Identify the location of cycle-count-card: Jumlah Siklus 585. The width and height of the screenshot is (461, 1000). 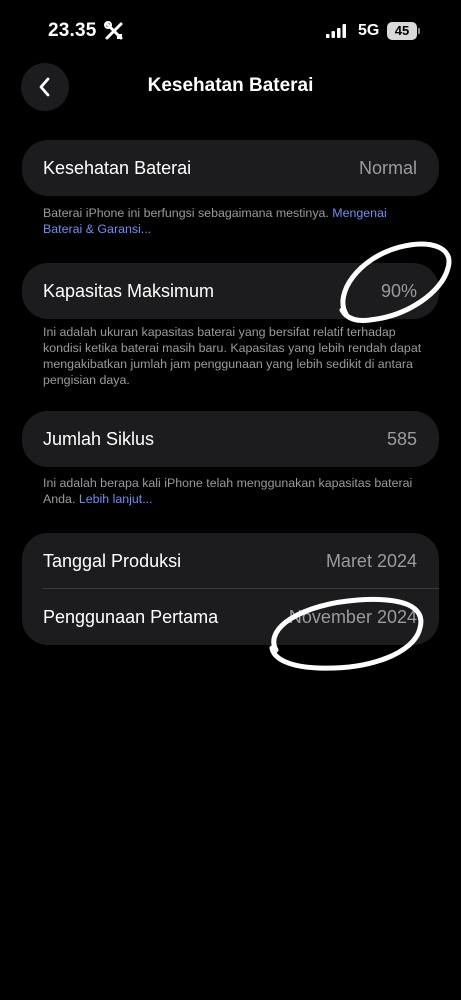
(230, 439).